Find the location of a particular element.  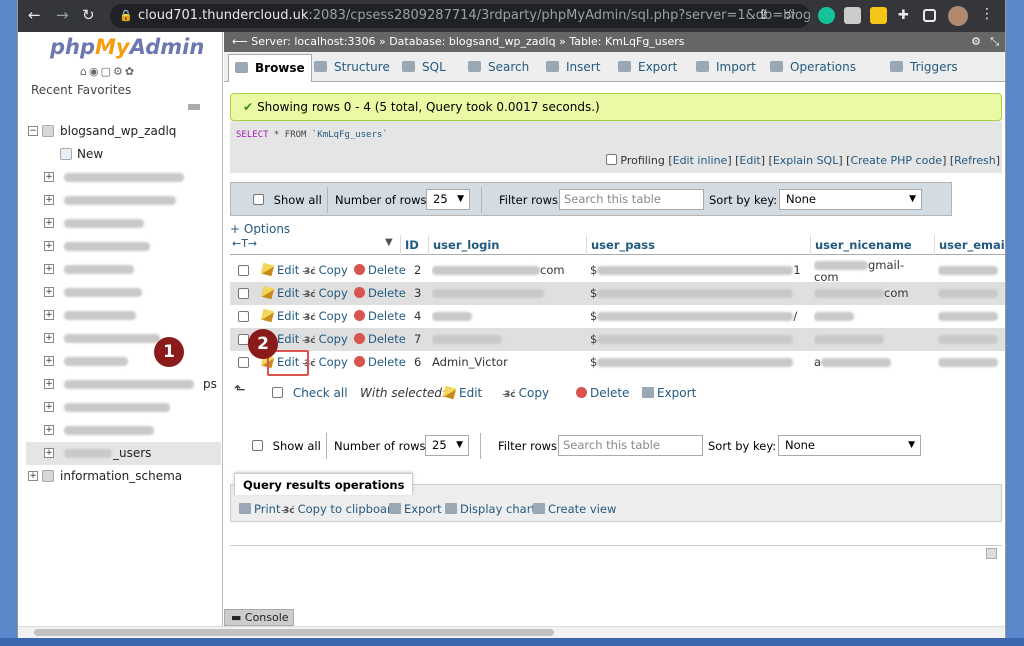

cell-id: 6 is located at coordinates (417, 362).